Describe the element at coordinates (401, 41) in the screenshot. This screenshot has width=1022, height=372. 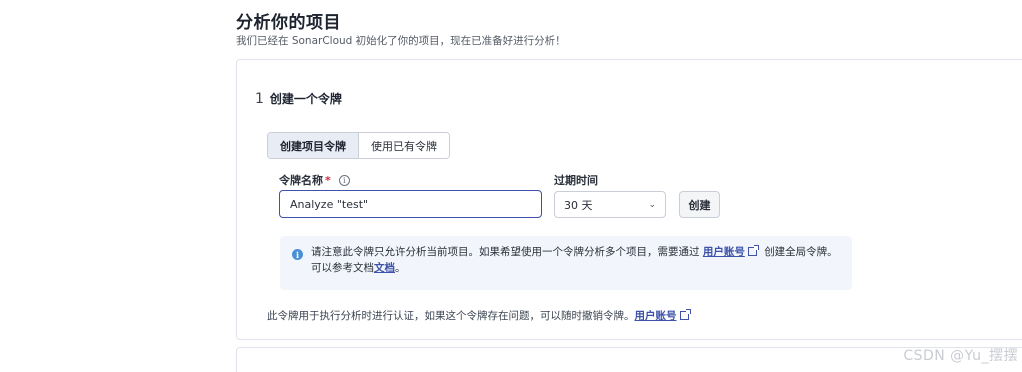
I see `page-subtitle: 我们已经在 SonarCloud 初始化了你的项目，现在已准备好进行分析！` at that location.